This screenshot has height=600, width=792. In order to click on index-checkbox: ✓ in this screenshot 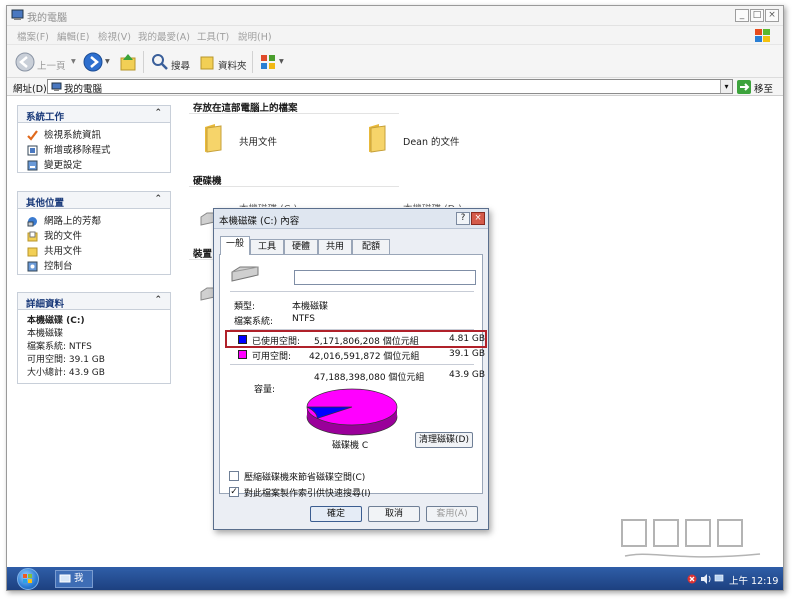, I will do `click(234, 492)`.